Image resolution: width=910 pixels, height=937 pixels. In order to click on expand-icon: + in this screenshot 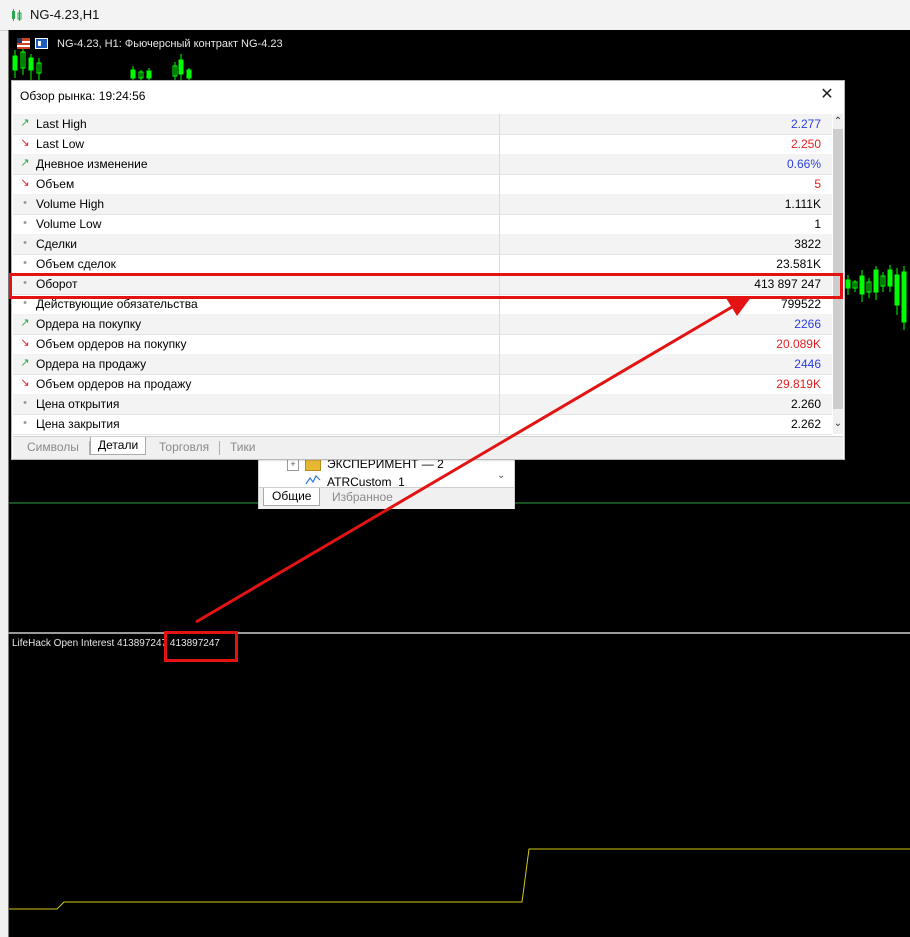, I will do `click(293, 465)`.